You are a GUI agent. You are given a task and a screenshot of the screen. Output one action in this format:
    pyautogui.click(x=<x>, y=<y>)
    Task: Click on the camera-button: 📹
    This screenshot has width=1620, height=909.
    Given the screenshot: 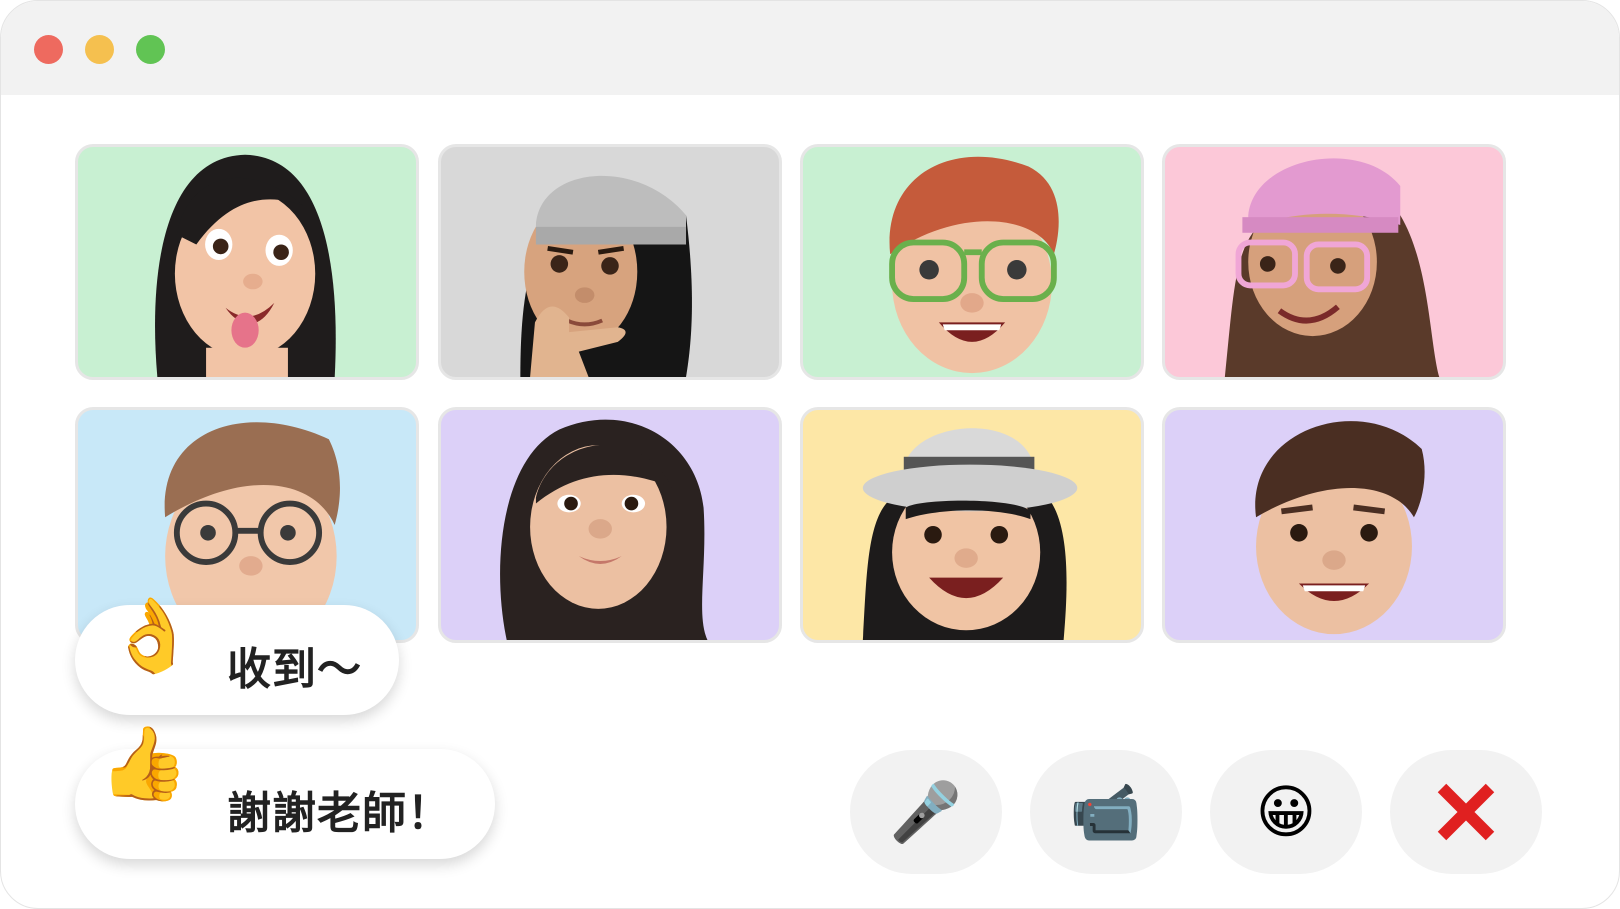 What is the action you would take?
    pyautogui.click(x=1106, y=812)
    